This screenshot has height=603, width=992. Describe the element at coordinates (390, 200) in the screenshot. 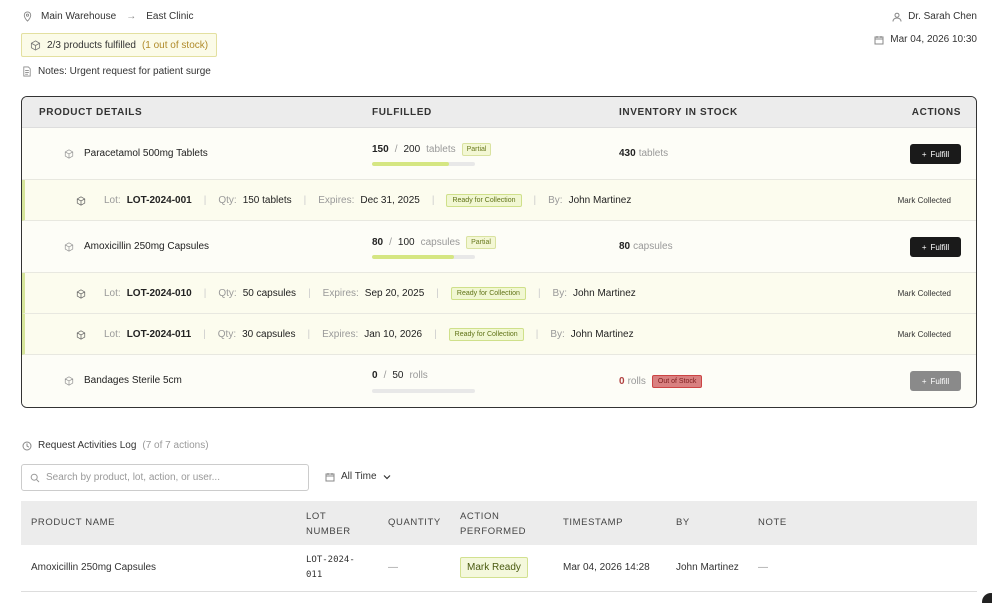

I see `lot-expiry: Dec 31, 2025` at that location.